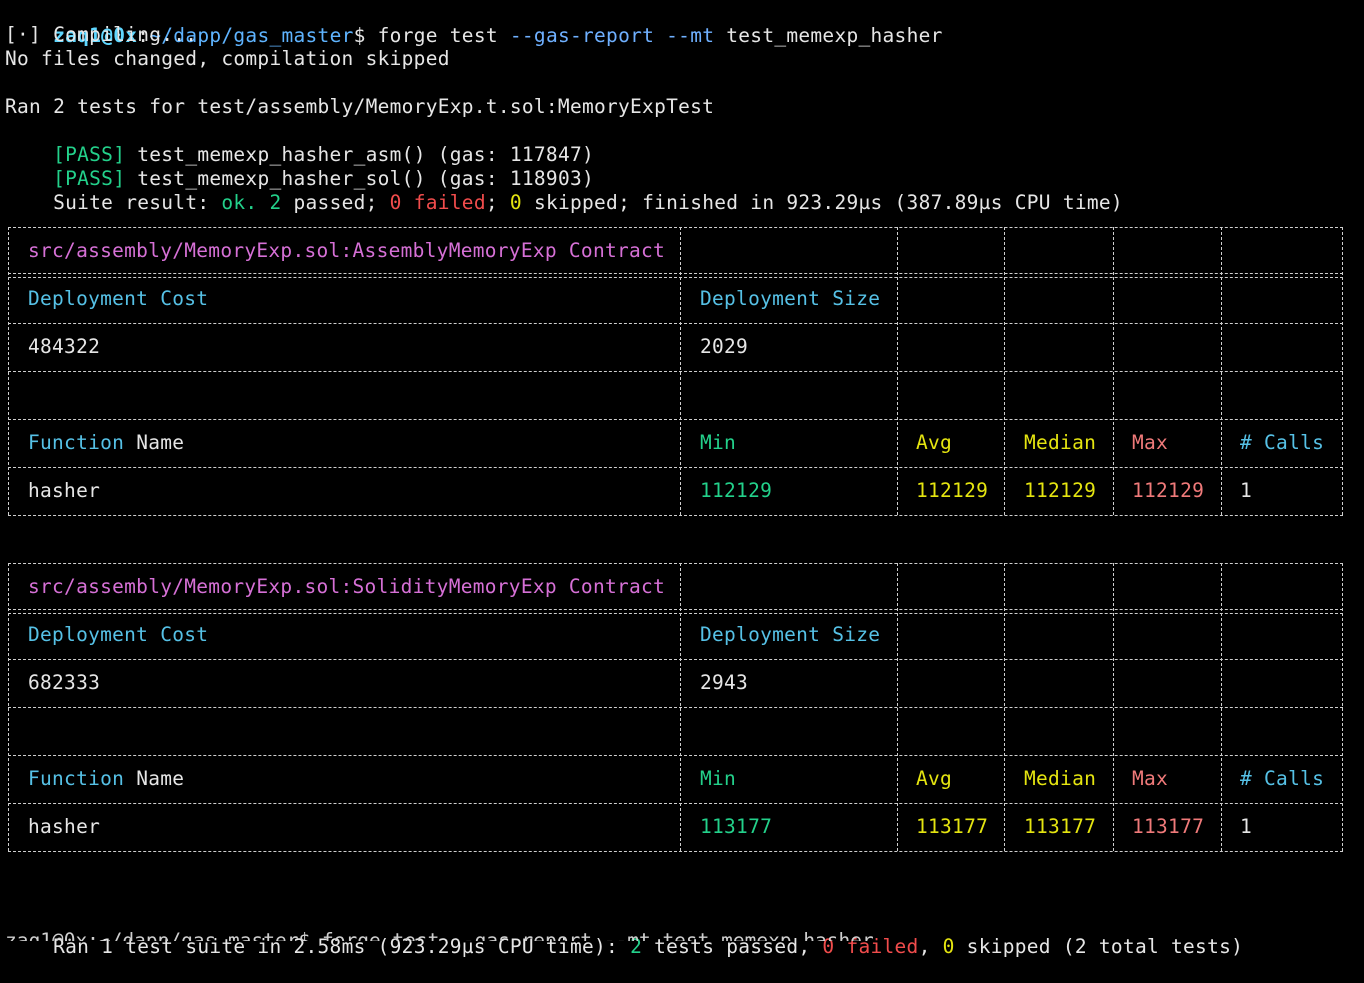  What do you see at coordinates (335, 202) in the screenshot?
I see `suite-passed-text: passed;` at bounding box center [335, 202].